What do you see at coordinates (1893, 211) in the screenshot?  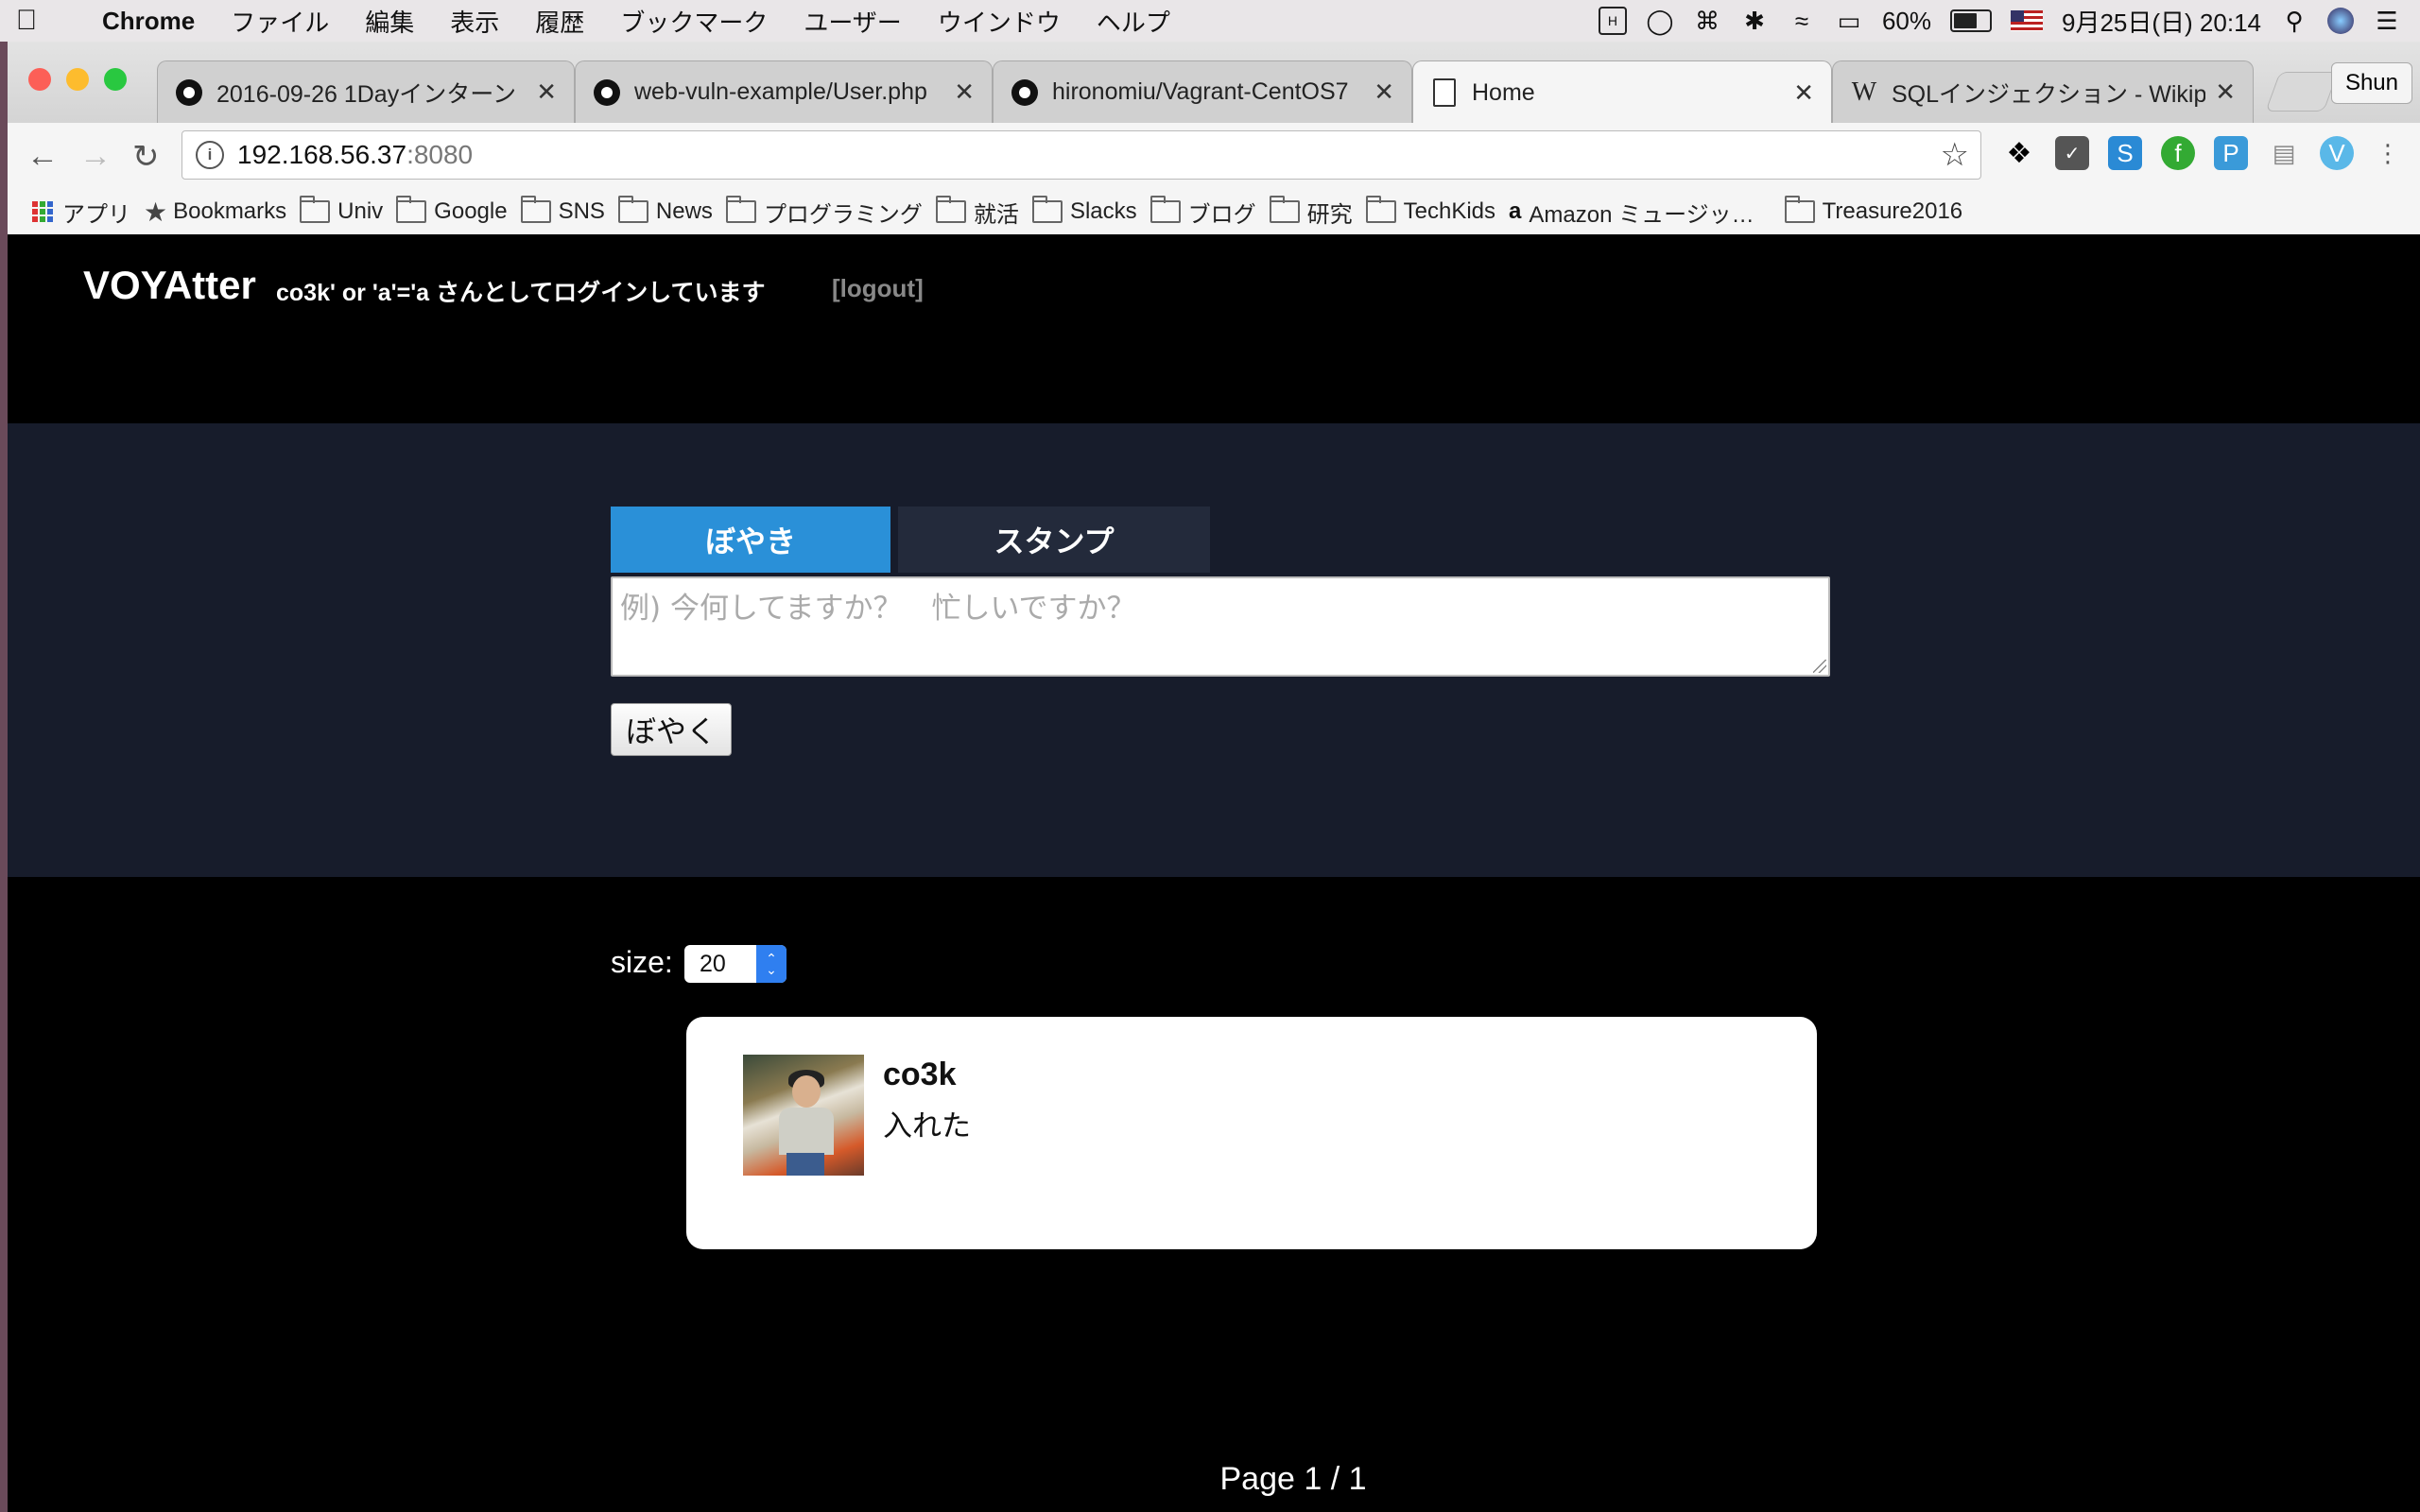 I see `bookmark-label: Treasure2016` at bounding box center [1893, 211].